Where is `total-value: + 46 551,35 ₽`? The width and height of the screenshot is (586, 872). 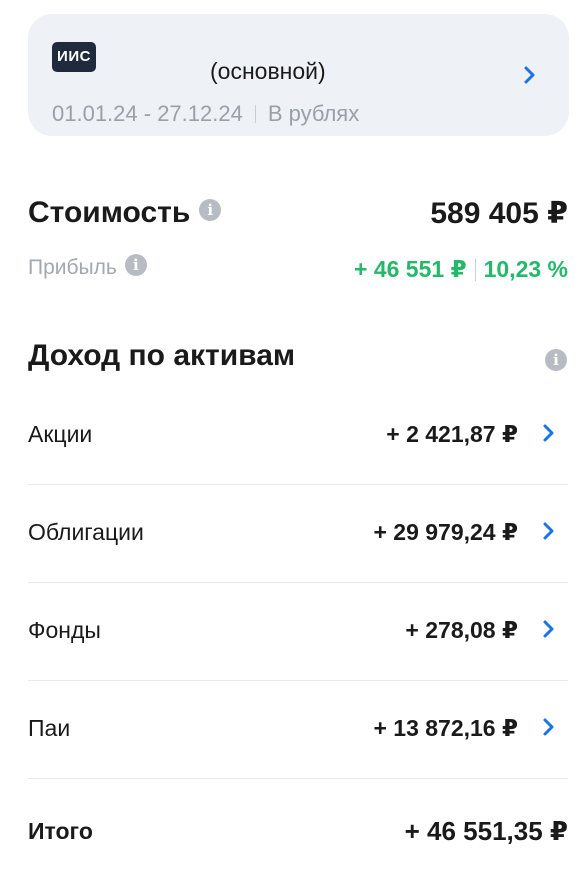 total-value: + 46 551,35 ₽ is located at coordinates (486, 831).